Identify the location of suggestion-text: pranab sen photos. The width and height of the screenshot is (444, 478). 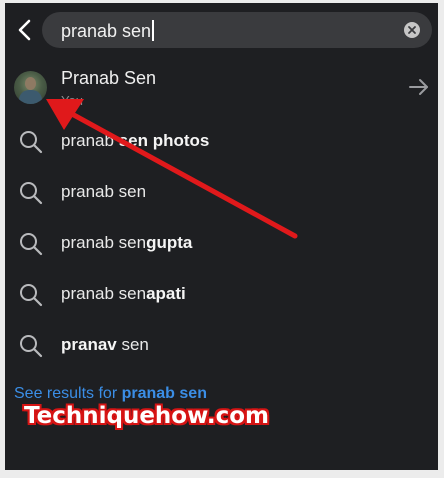
(135, 140).